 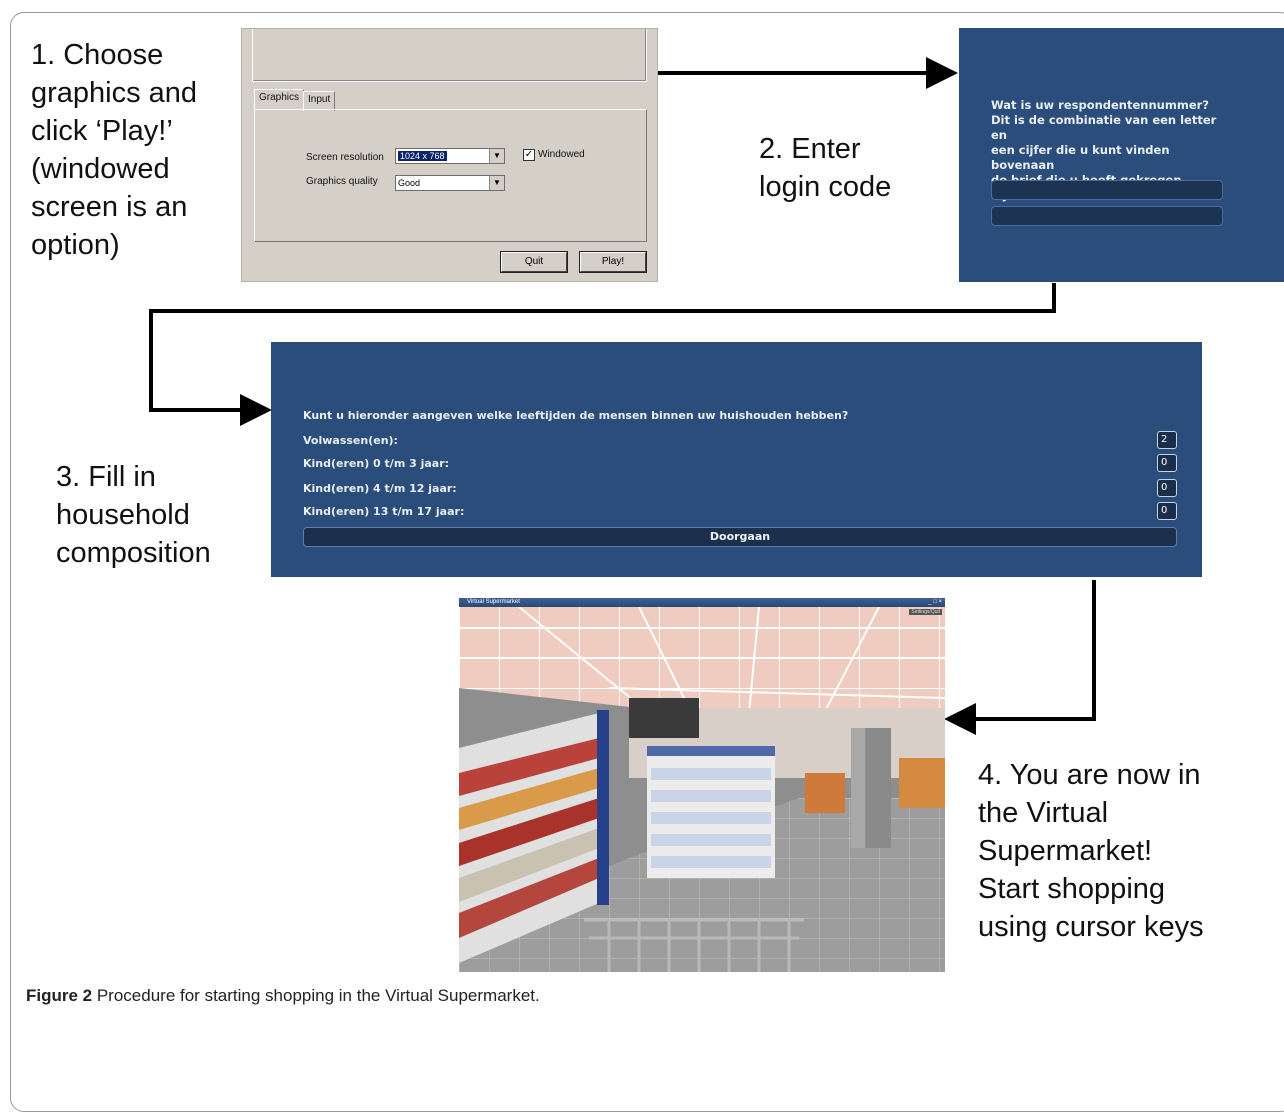 I want to click on dialog-top-panel, so click(x=449, y=55).